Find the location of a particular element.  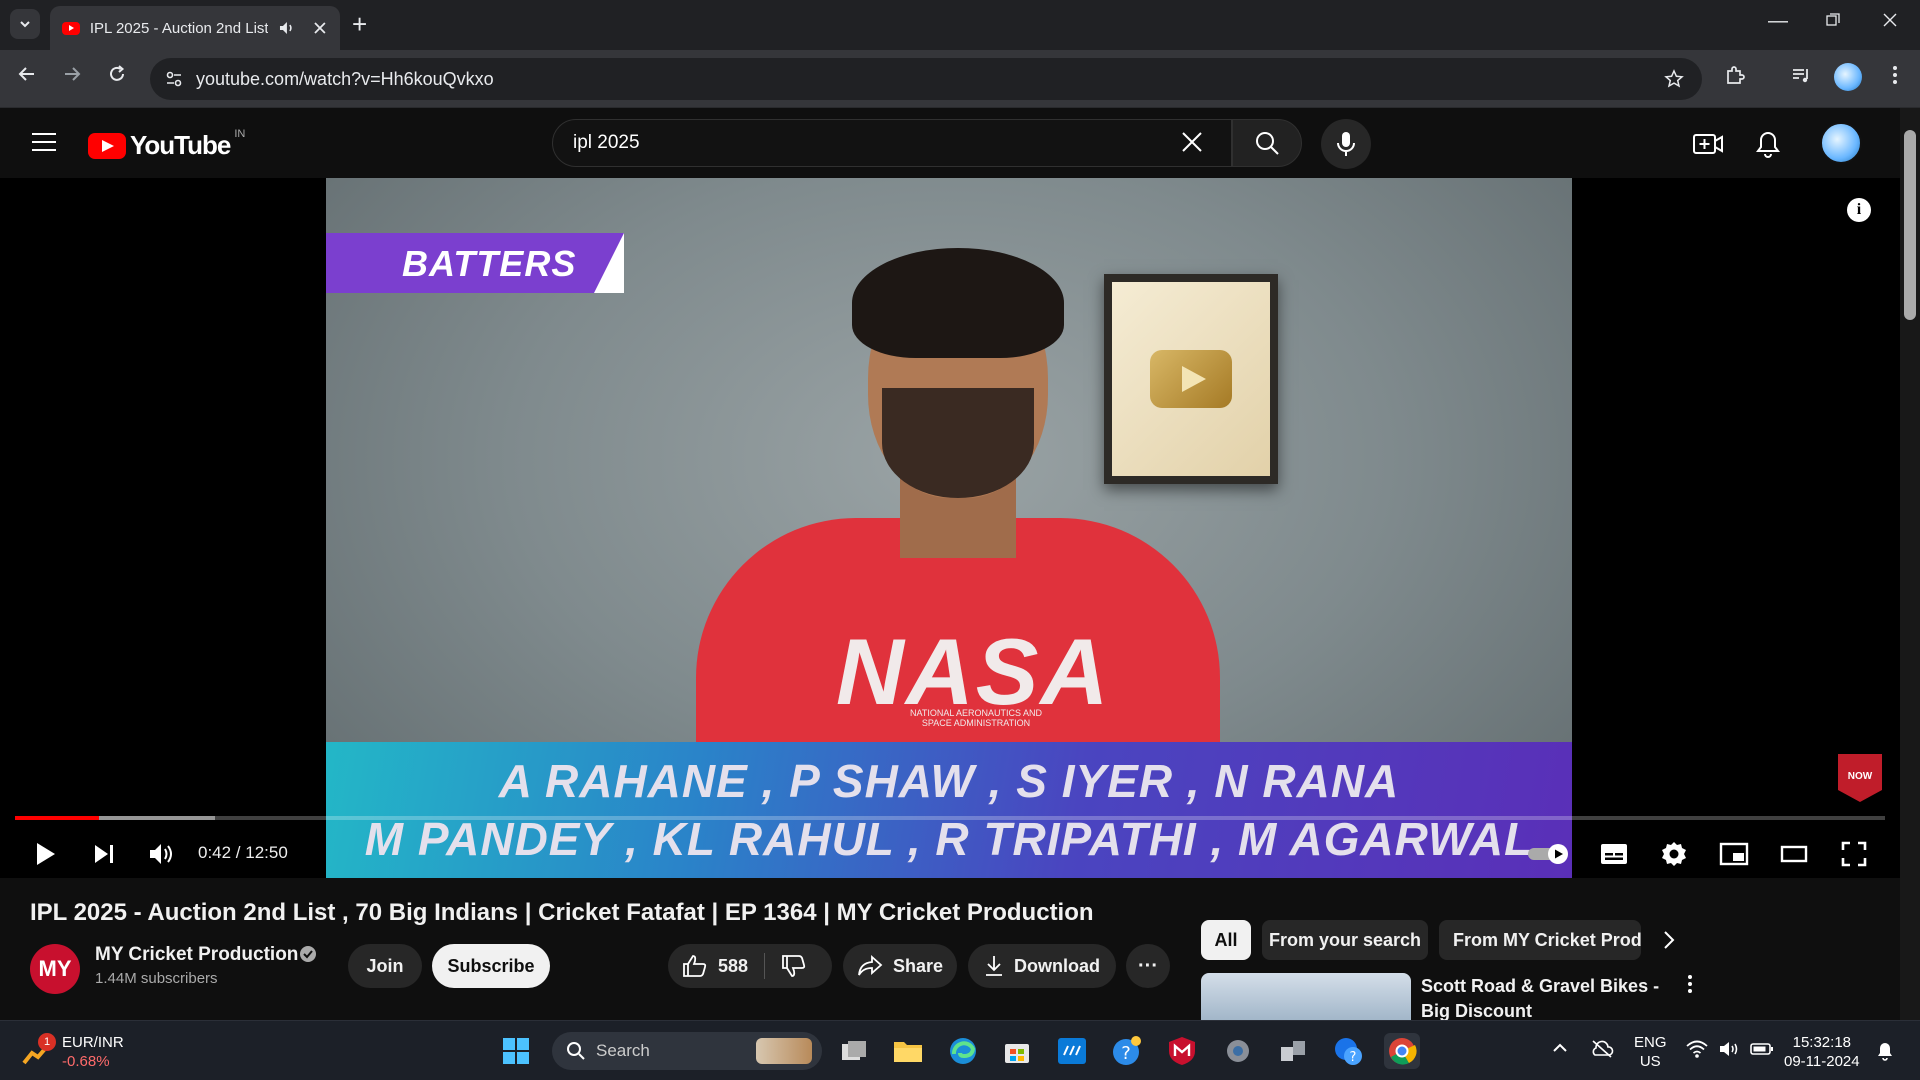

media-controls-button is located at coordinates (1801, 79).